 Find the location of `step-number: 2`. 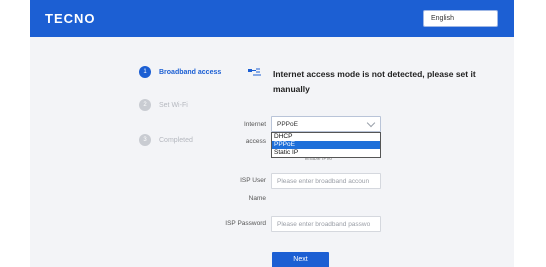

step-number: 2 is located at coordinates (145, 105).